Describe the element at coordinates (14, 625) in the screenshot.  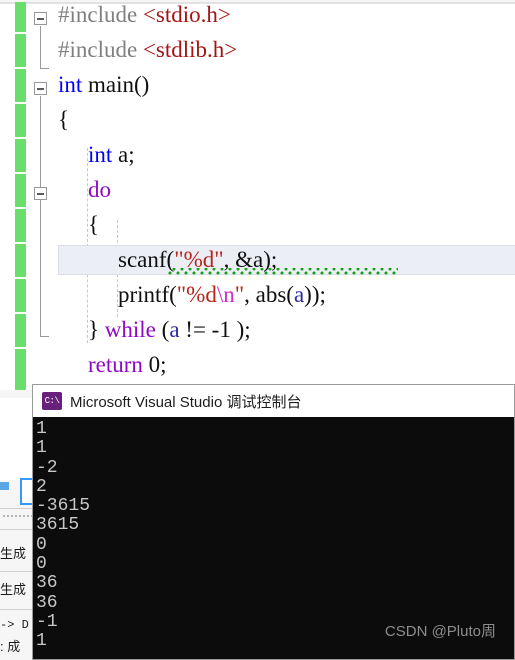
I see `output-fragment-2: -> D` at that location.